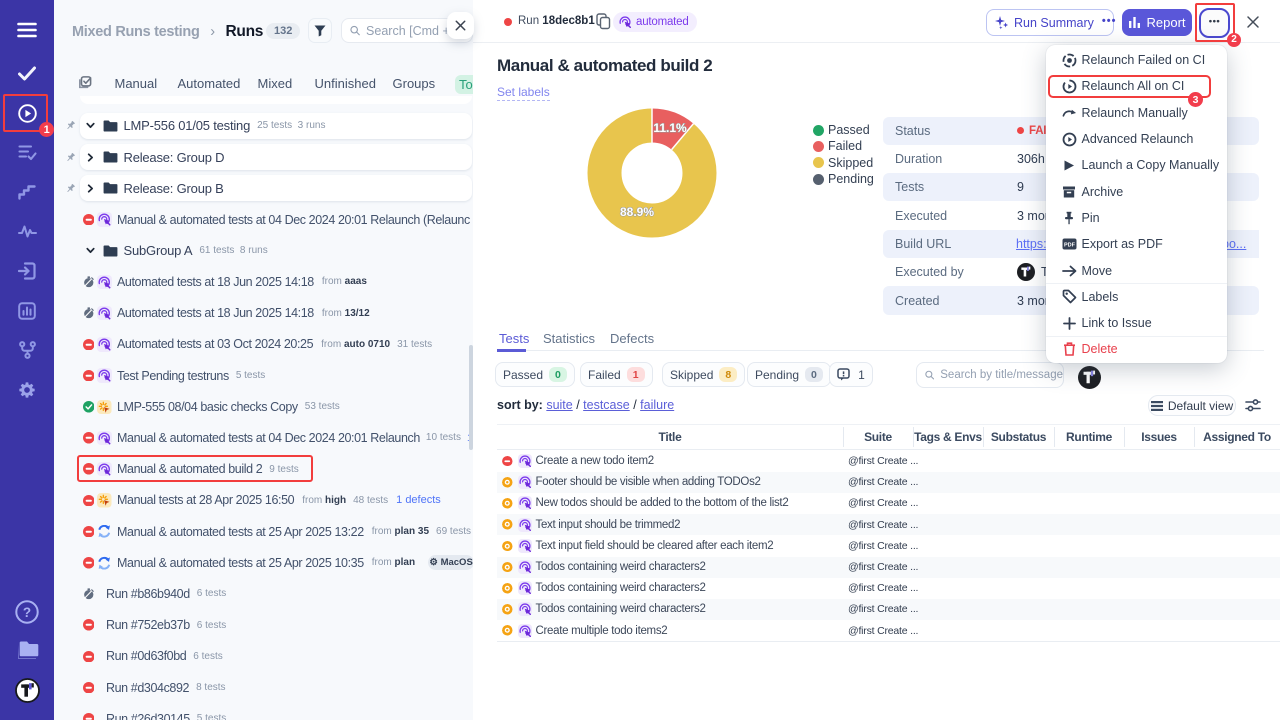 The image size is (1280, 720). Describe the element at coordinates (670, 128) in the screenshot. I see `svg-text: 11.1%` at that location.